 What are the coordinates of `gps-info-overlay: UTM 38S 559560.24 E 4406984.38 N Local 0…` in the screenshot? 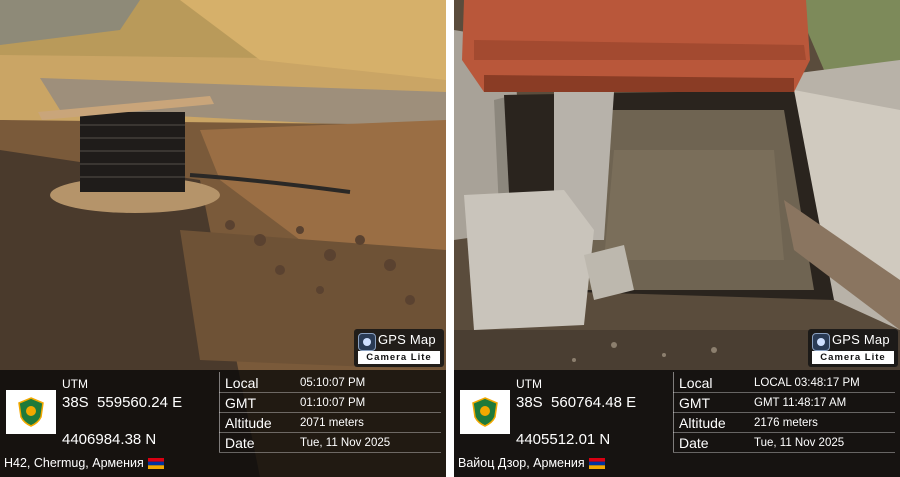 It's located at (223, 423).